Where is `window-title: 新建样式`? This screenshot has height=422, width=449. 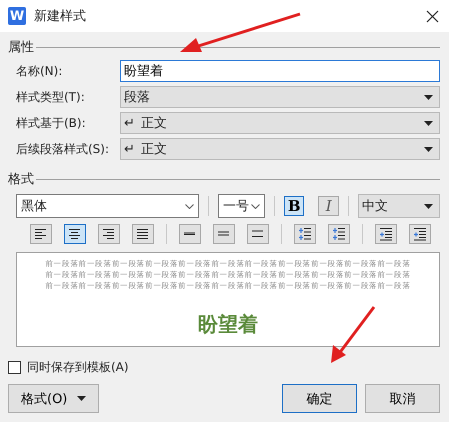 window-title: 新建样式 is located at coordinates (60, 16).